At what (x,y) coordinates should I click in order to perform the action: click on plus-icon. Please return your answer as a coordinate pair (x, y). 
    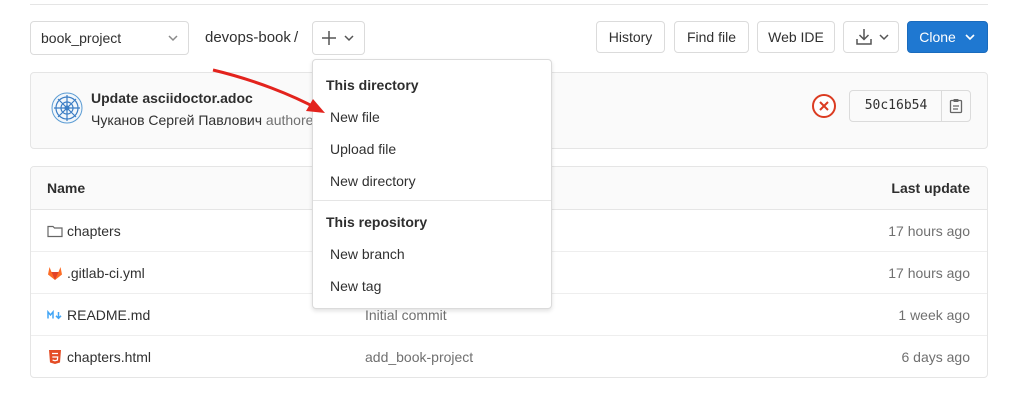
    Looking at the image, I should click on (338, 38).